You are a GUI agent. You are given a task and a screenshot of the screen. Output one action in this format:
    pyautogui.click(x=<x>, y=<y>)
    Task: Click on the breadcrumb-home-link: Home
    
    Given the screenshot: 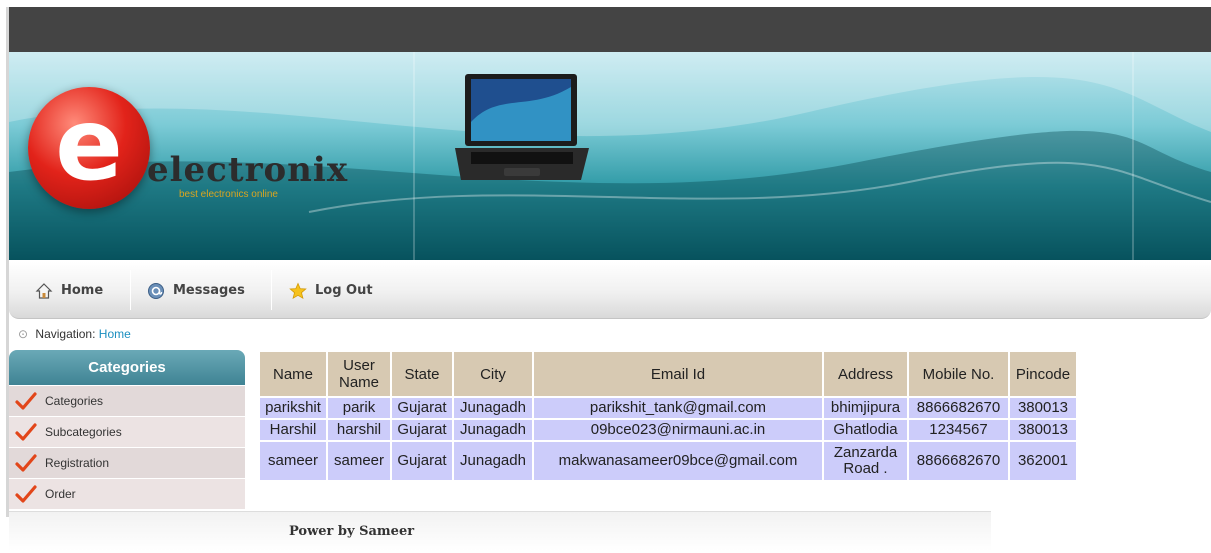 What is the action you would take?
    pyautogui.click(x=115, y=334)
    